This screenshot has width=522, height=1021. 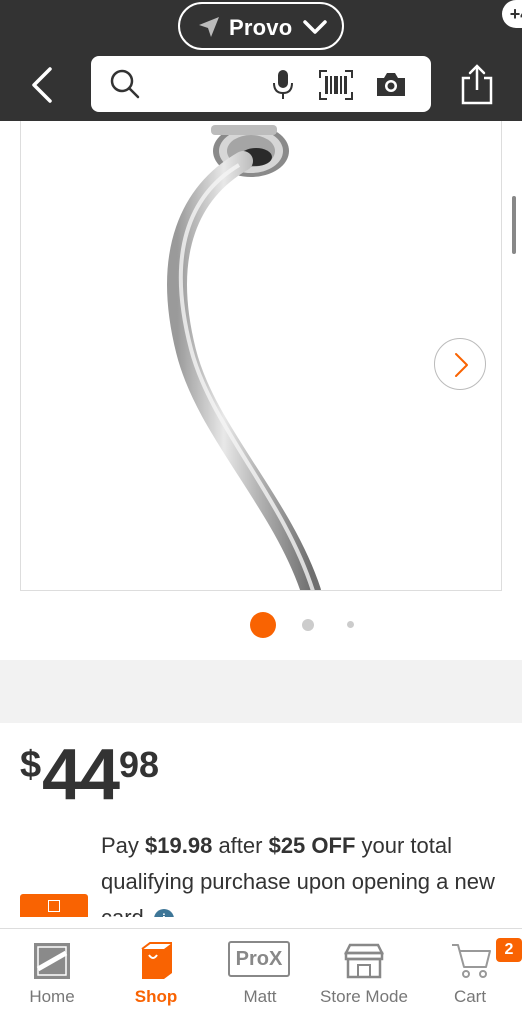 I want to click on search-input, so click(x=261, y=84).